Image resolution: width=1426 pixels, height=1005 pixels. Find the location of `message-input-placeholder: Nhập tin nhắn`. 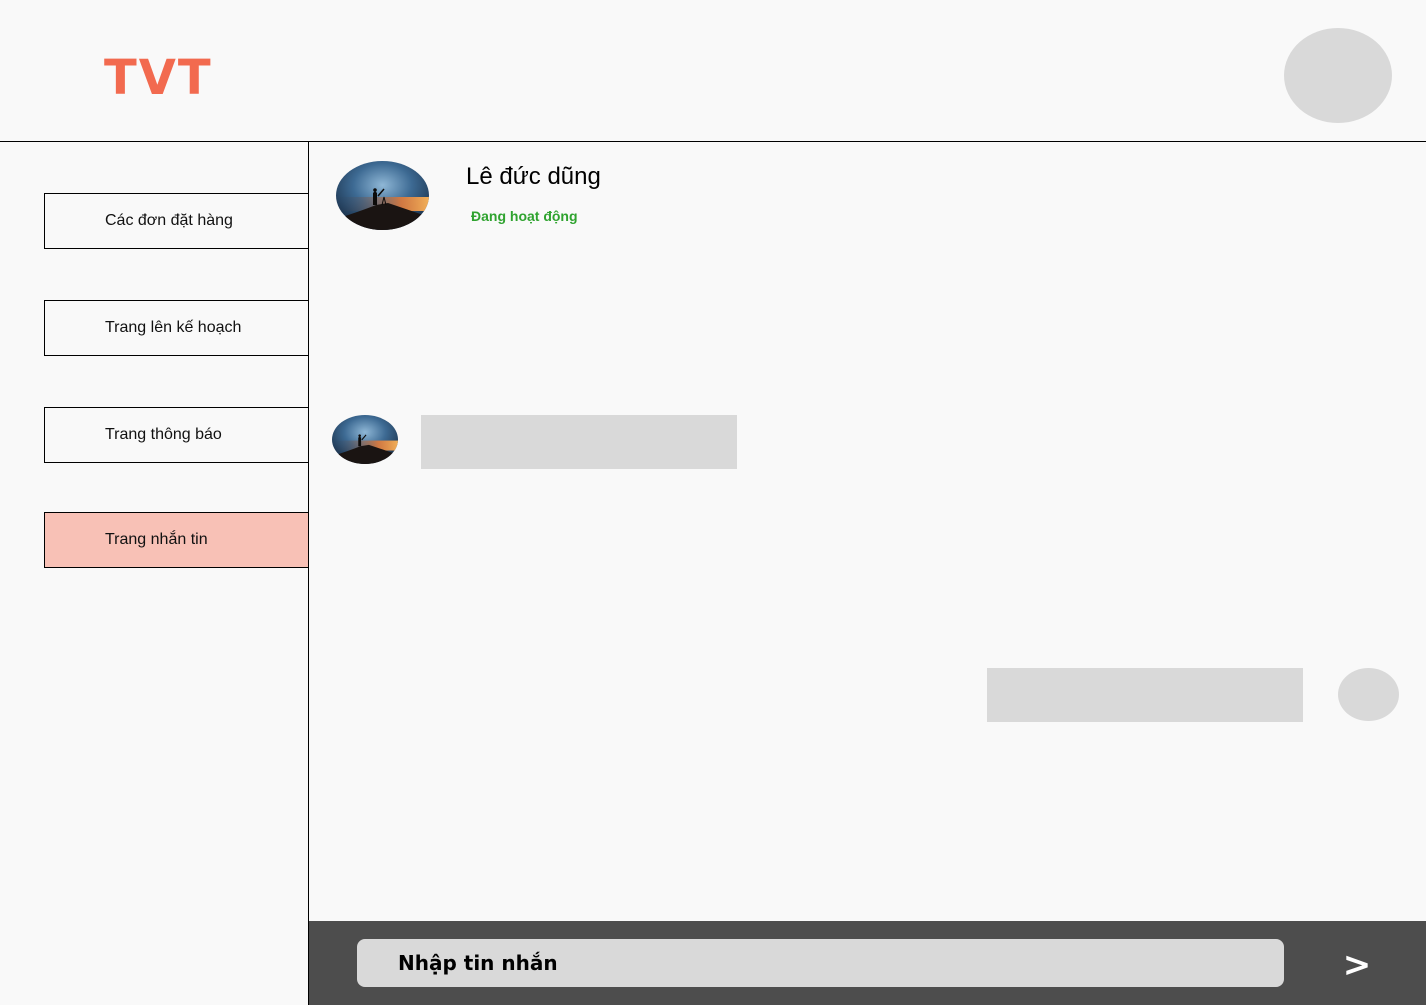

message-input-placeholder: Nhập tin nhắn is located at coordinates (478, 963).